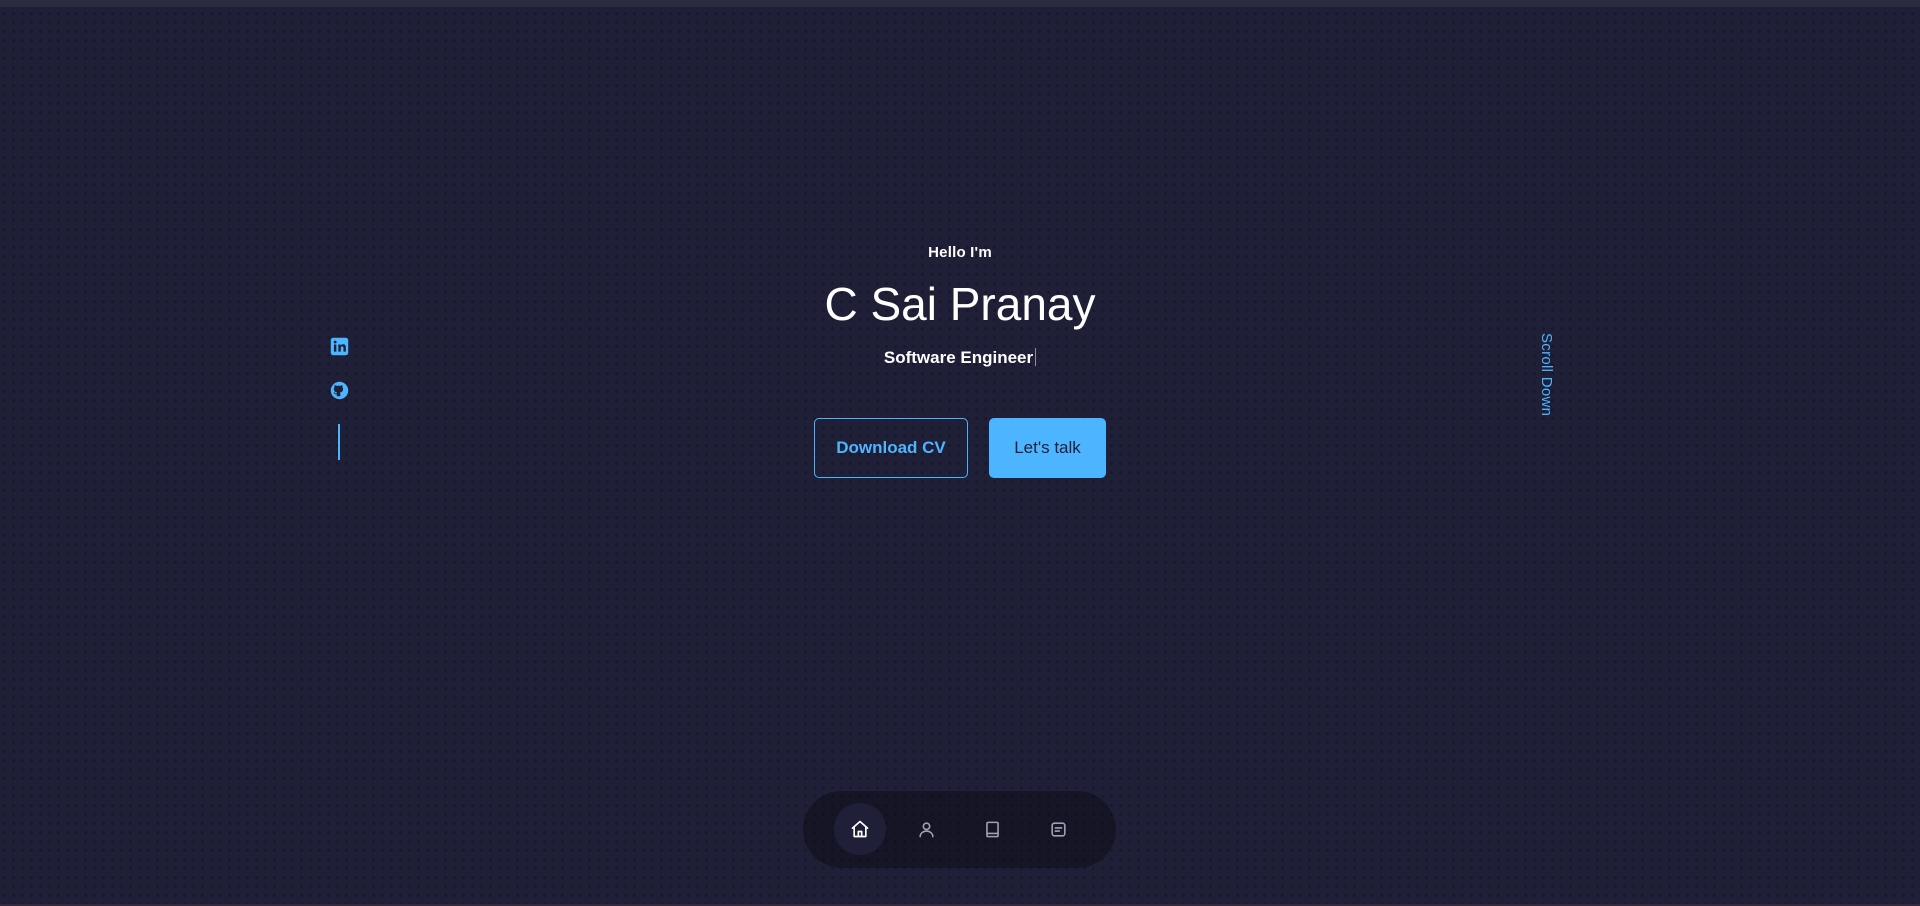  Describe the element at coordinates (960, 252) in the screenshot. I see `greeting-text: Hello I'm` at that location.